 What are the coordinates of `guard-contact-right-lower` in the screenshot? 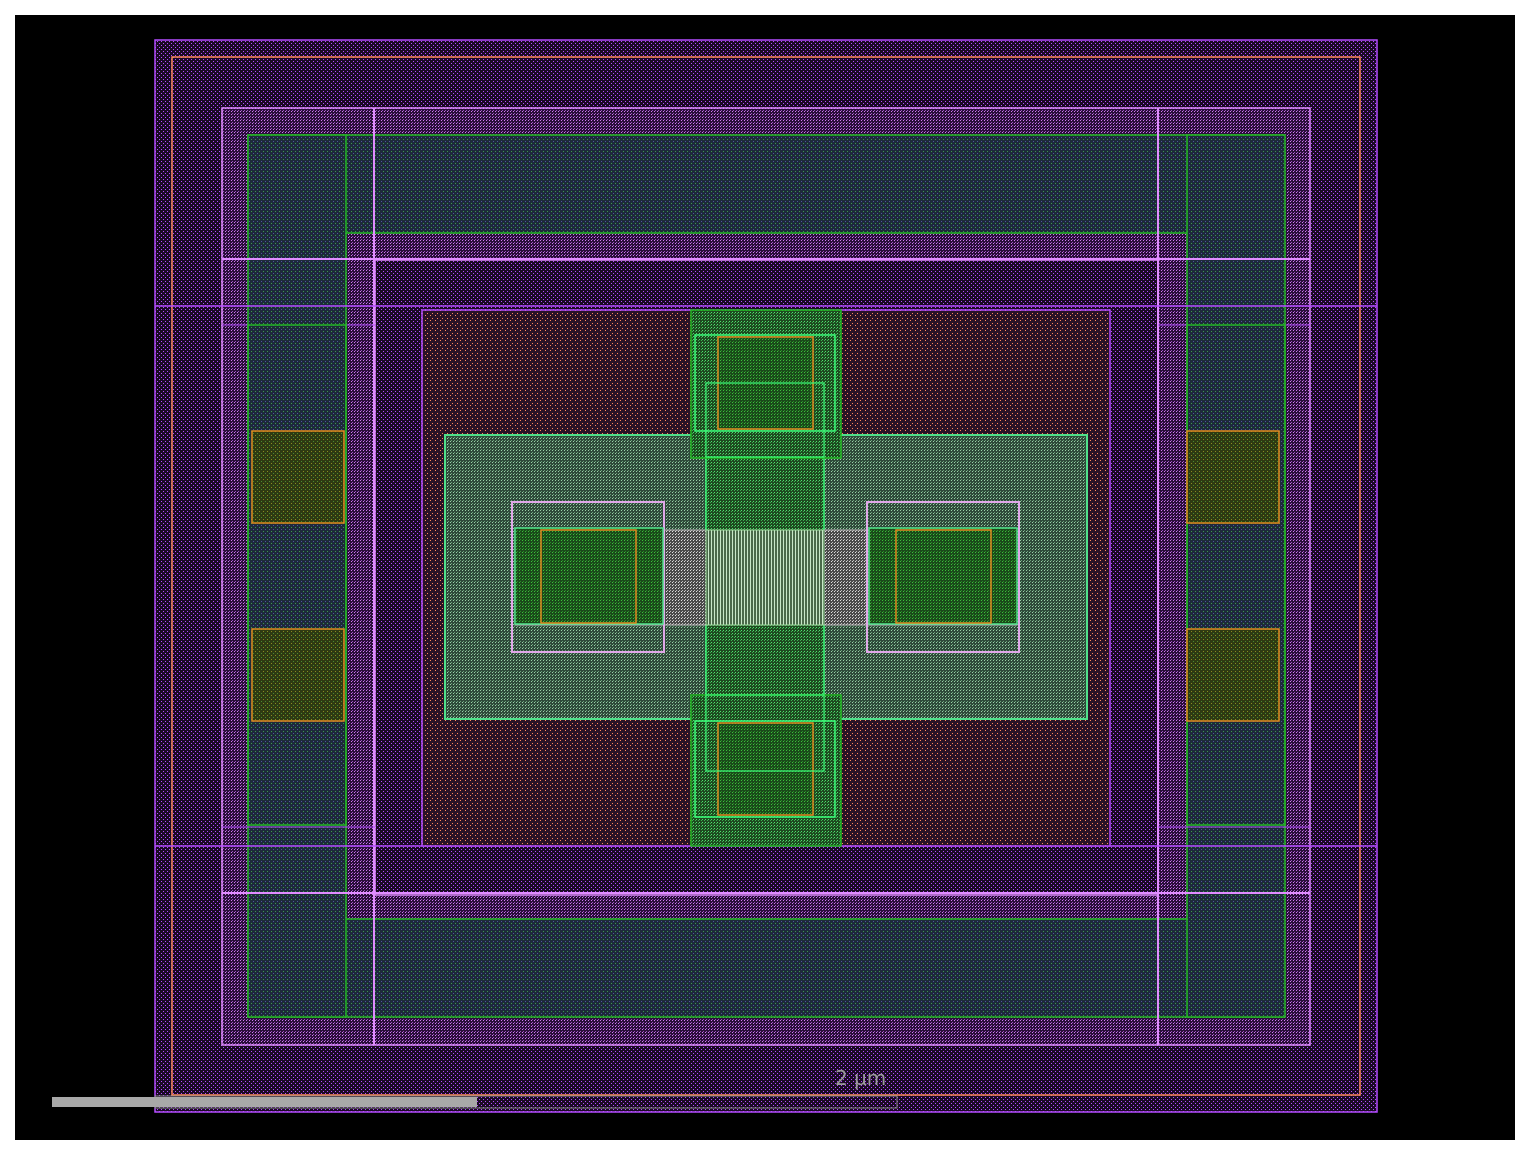 It's located at (1233, 675).